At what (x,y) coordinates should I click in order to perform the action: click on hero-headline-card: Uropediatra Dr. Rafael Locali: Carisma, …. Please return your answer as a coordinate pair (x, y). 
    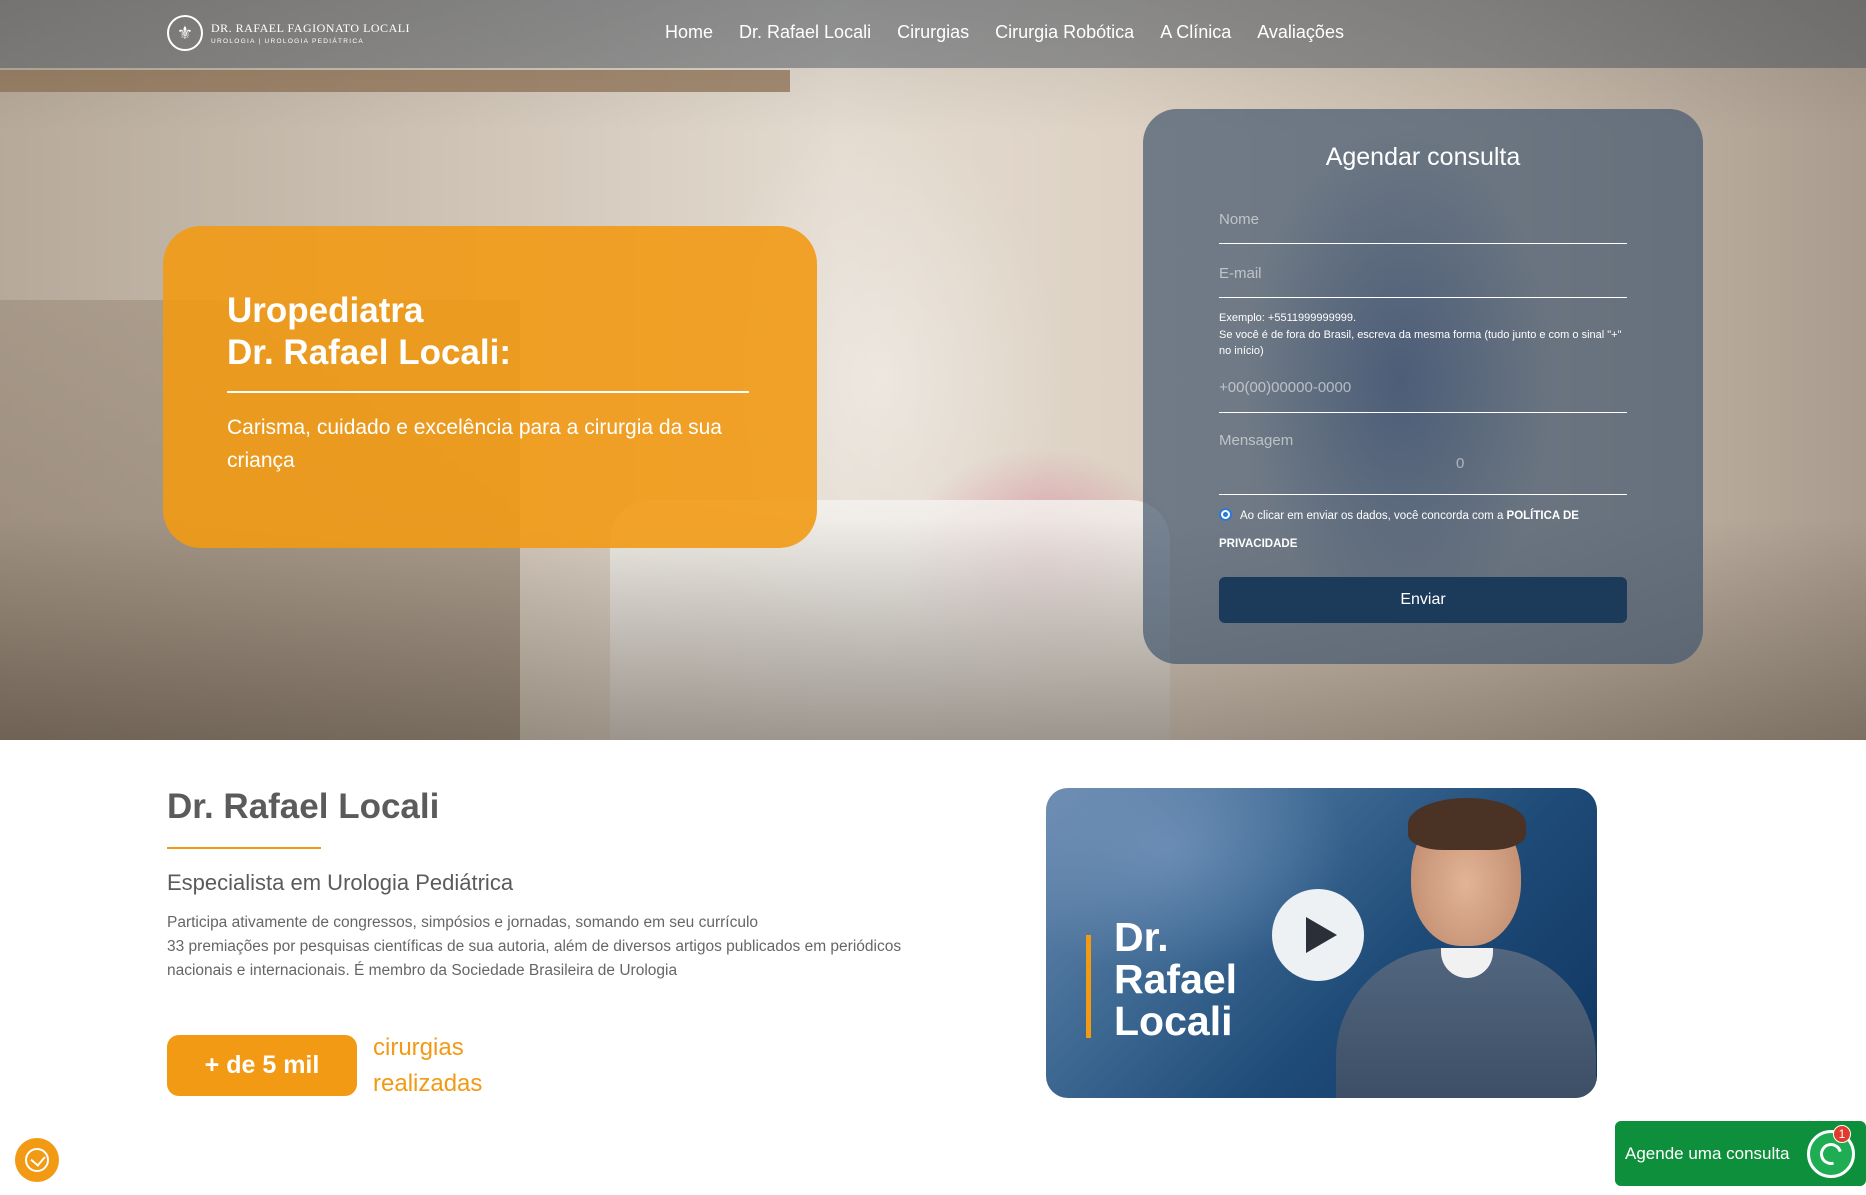
    Looking at the image, I should click on (490, 387).